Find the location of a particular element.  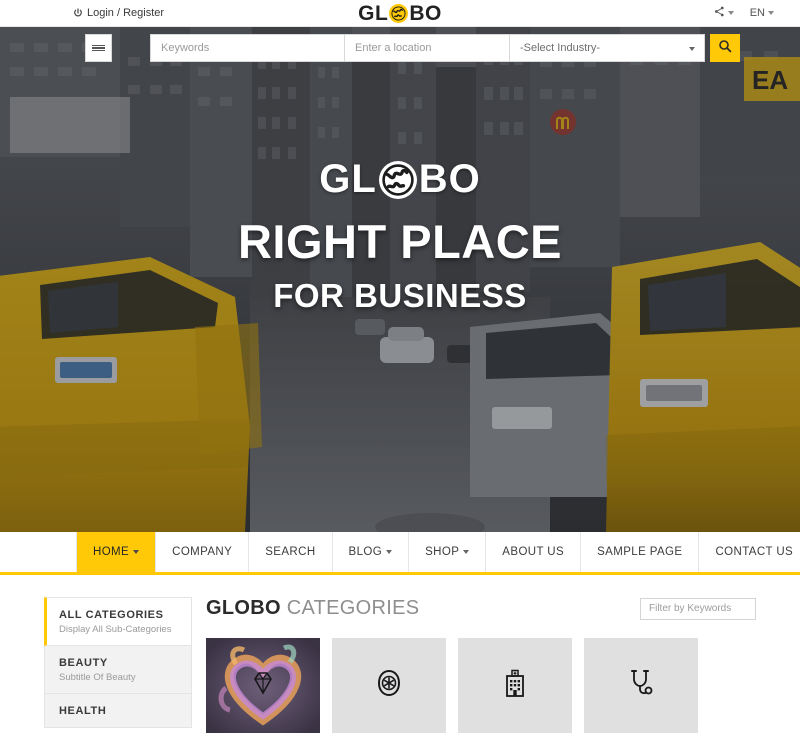

section-title-light: CATEGORIES is located at coordinates (353, 608).